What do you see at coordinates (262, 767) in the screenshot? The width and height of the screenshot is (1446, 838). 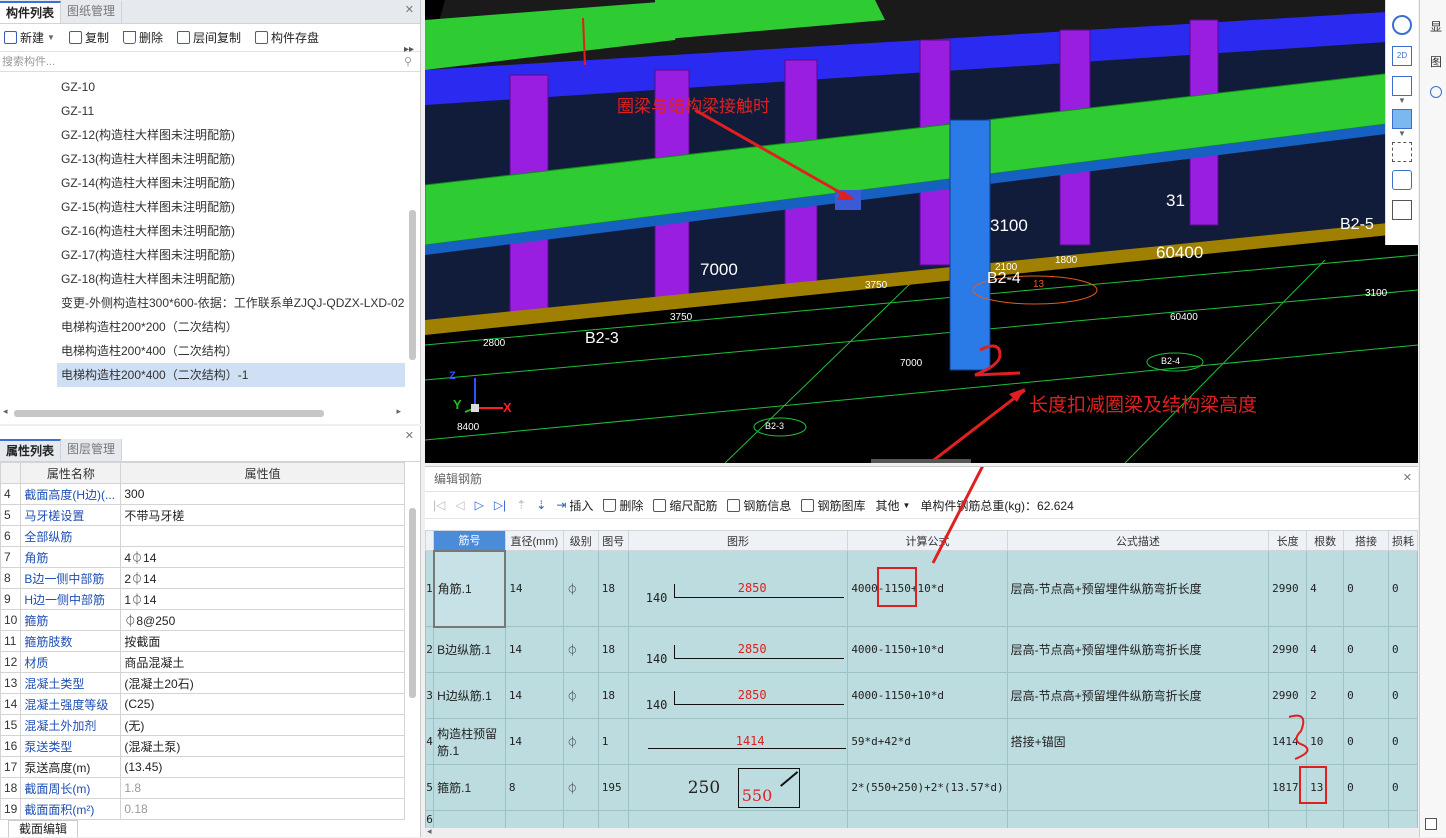 I see `property-value: (13.45)` at bounding box center [262, 767].